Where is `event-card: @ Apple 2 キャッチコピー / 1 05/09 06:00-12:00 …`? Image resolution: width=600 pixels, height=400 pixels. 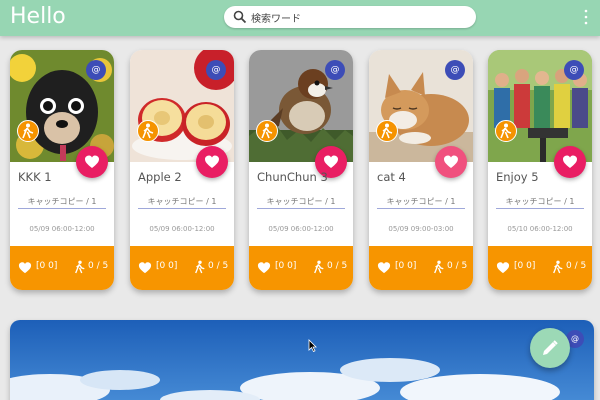 event-card: @ Apple 2 キャッチコピー / 1 05/09 06:00-12:00 … is located at coordinates (182, 170).